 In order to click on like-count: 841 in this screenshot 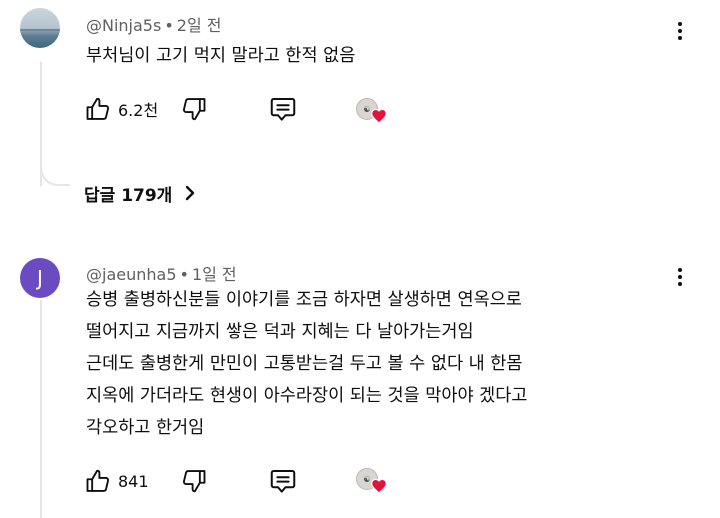, I will do `click(133, 481)`.